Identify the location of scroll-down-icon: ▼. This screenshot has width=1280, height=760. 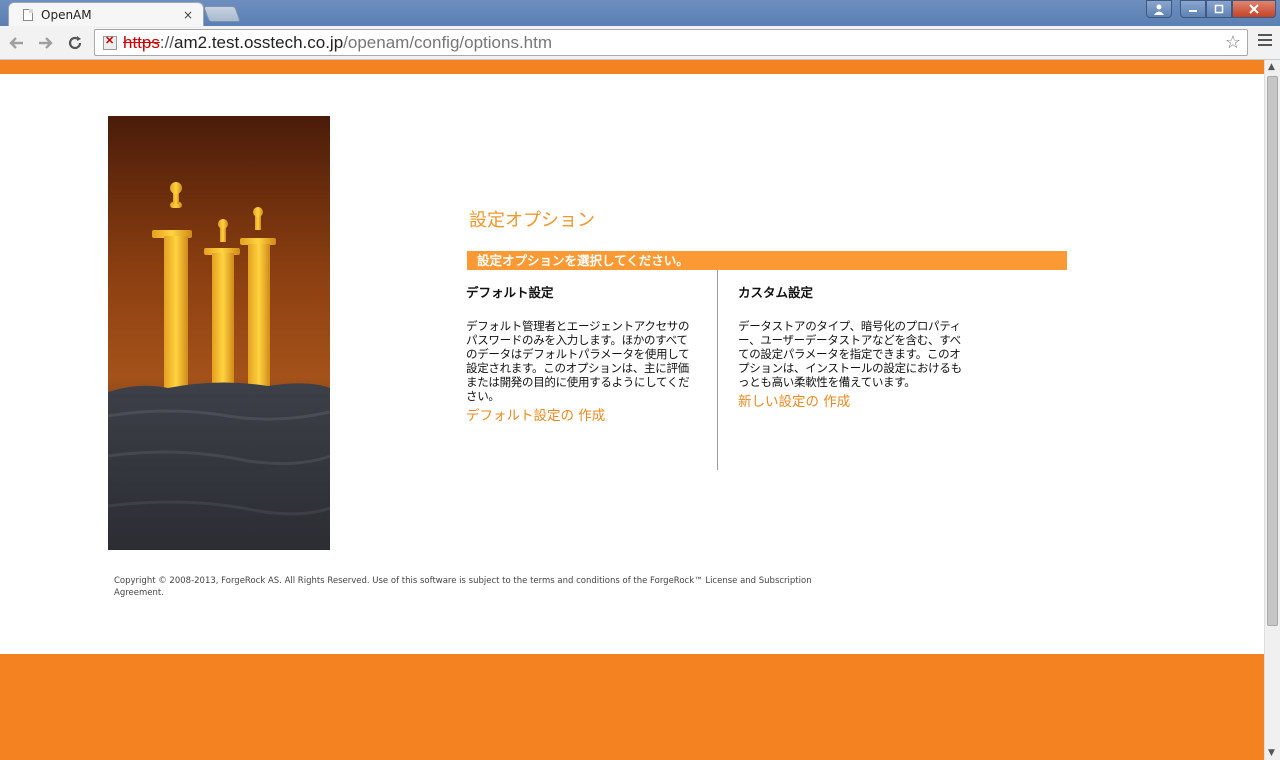
(1271, 753).